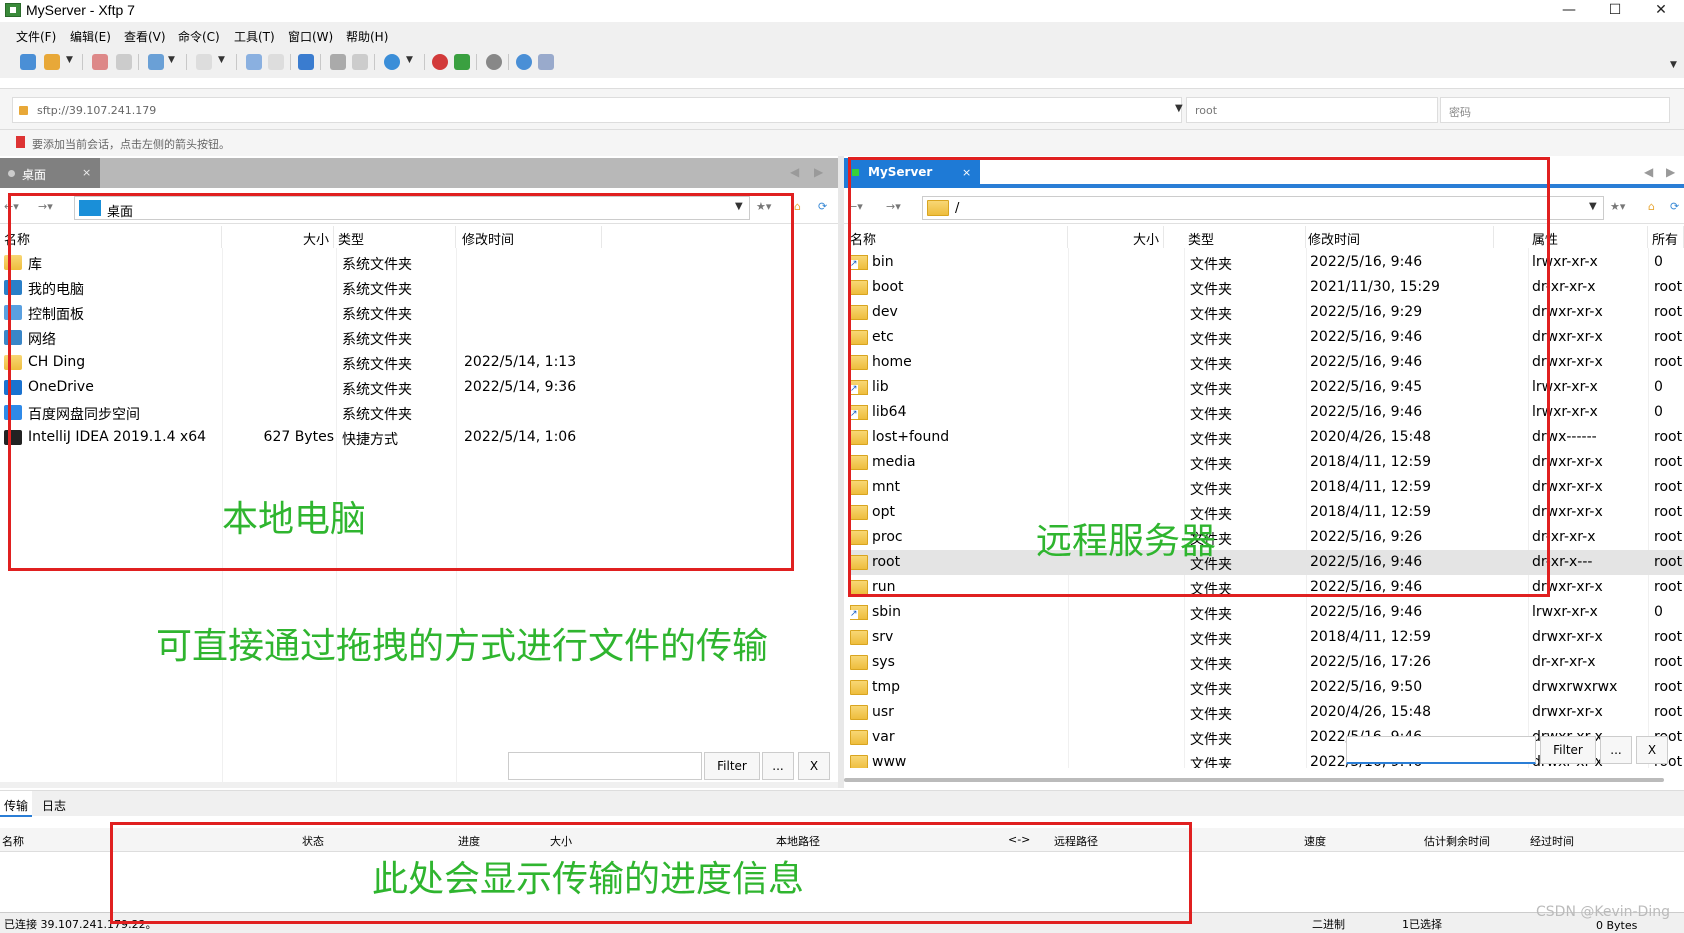 The width and height of the screenshot is (1684, 933). What do you see at coordinates (392, 62) in the screenshot?
I see `globe-icon` at bounding box center [392, 62].